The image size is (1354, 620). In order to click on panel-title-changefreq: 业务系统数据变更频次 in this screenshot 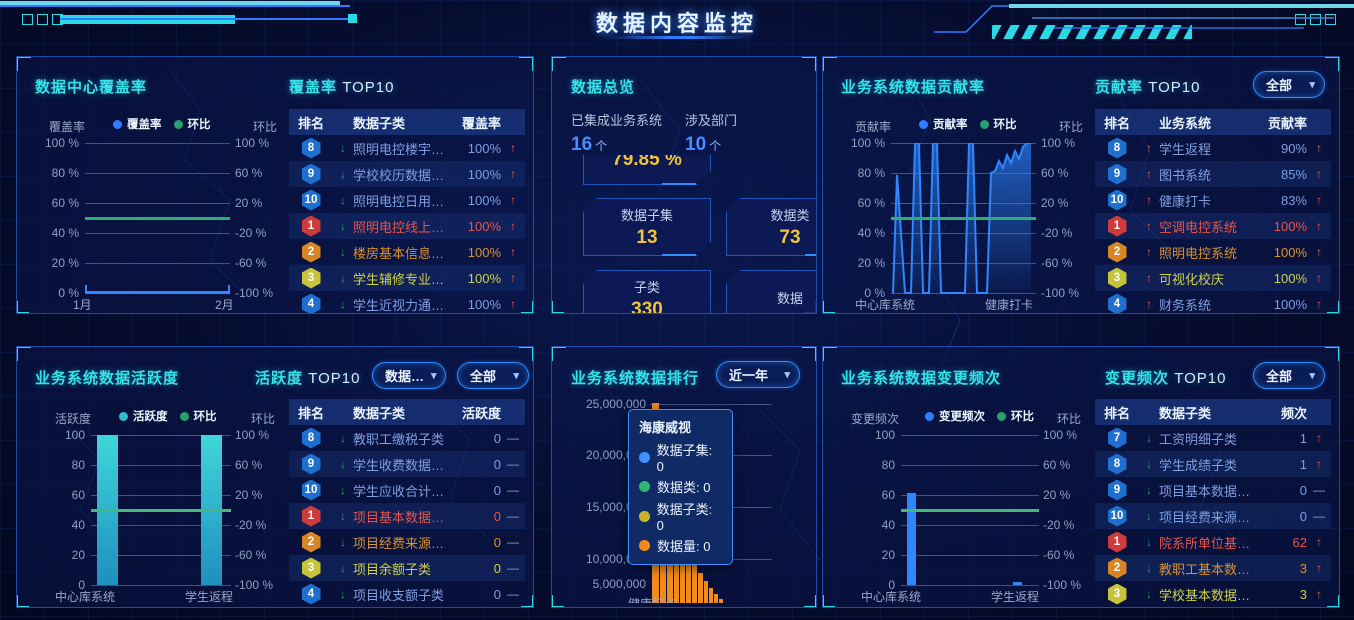, I will do `click(921, 378)`.